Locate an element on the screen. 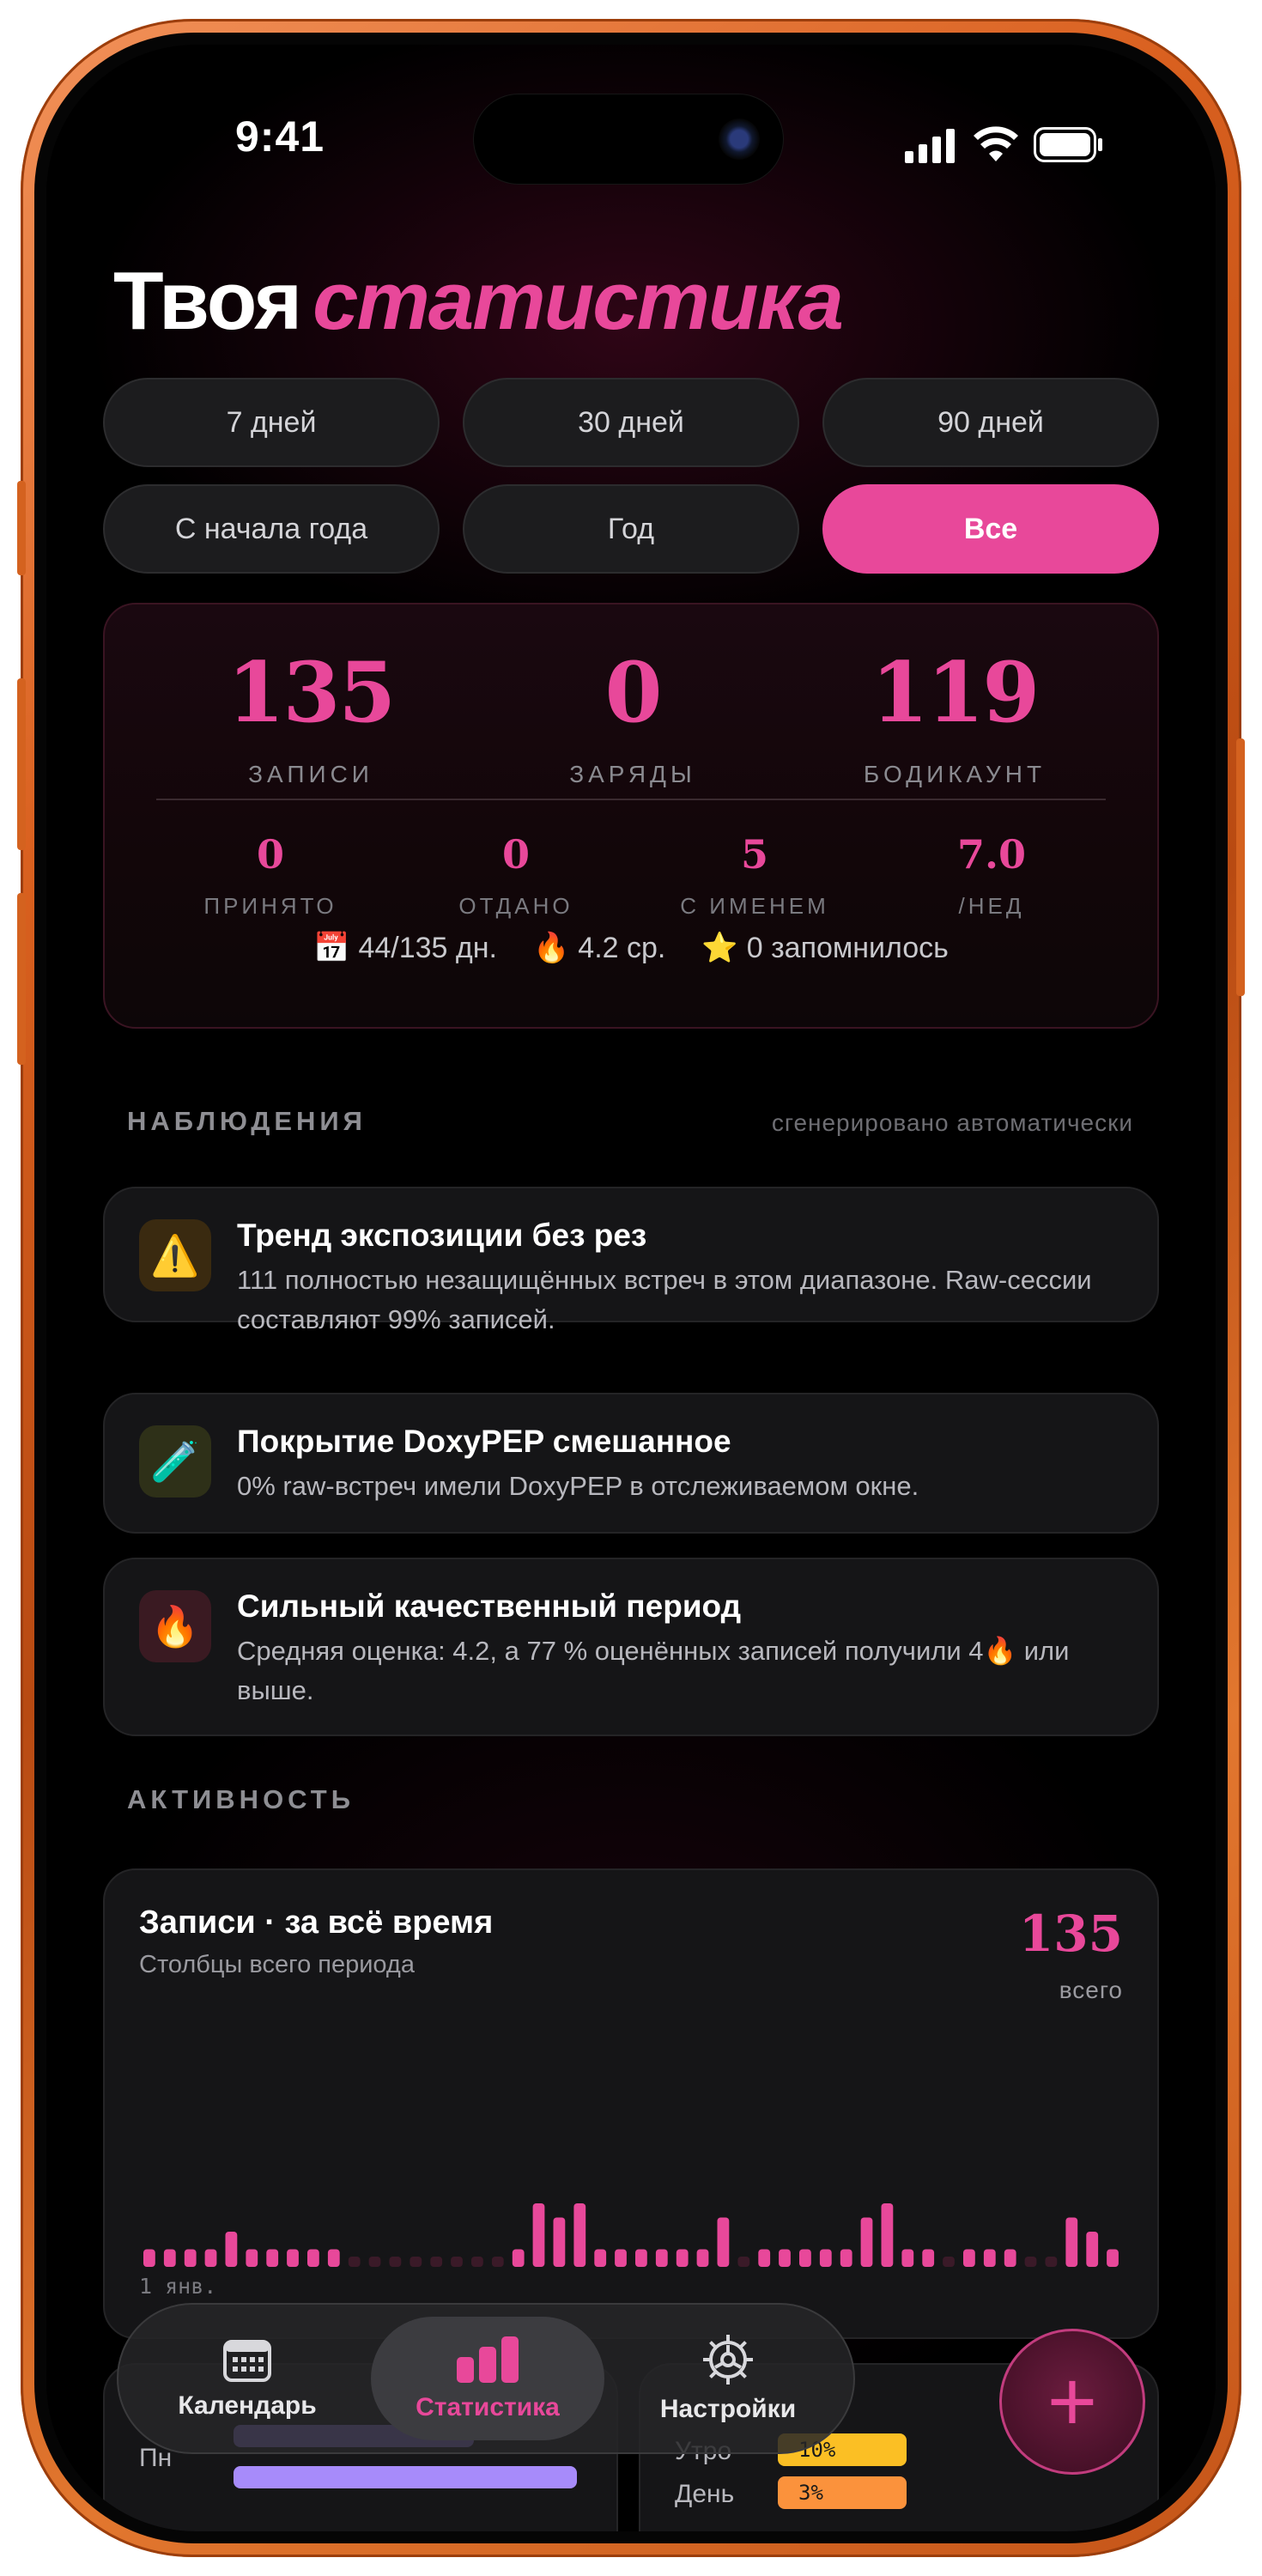 The width and height of the screenshot is (1262, 2576). summary-chips: 📅 44/135 дн. 🔥 4.2 ср. ⭐ 0 запомнилось is located at coordinates (631, 948).